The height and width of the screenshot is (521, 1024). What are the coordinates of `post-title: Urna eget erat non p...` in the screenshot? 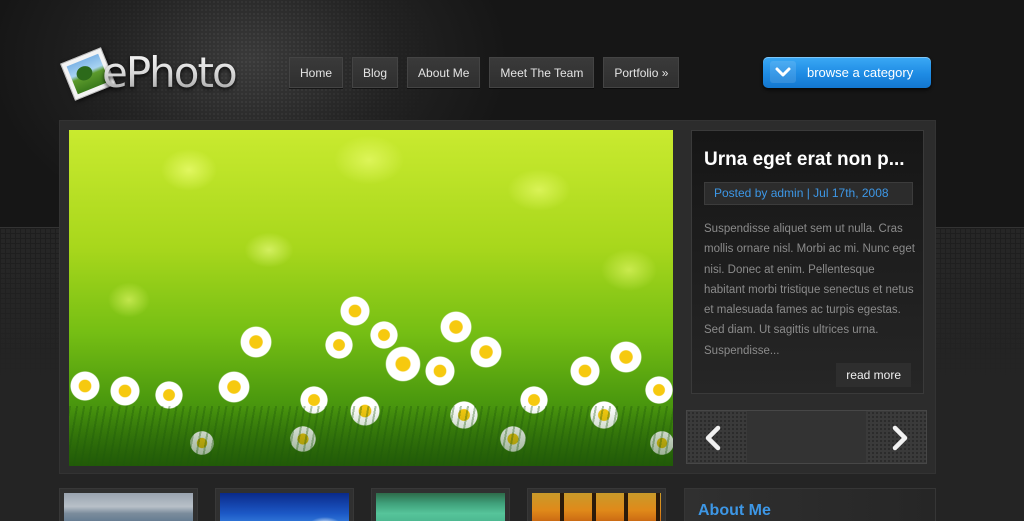 It's located at (804, 160).